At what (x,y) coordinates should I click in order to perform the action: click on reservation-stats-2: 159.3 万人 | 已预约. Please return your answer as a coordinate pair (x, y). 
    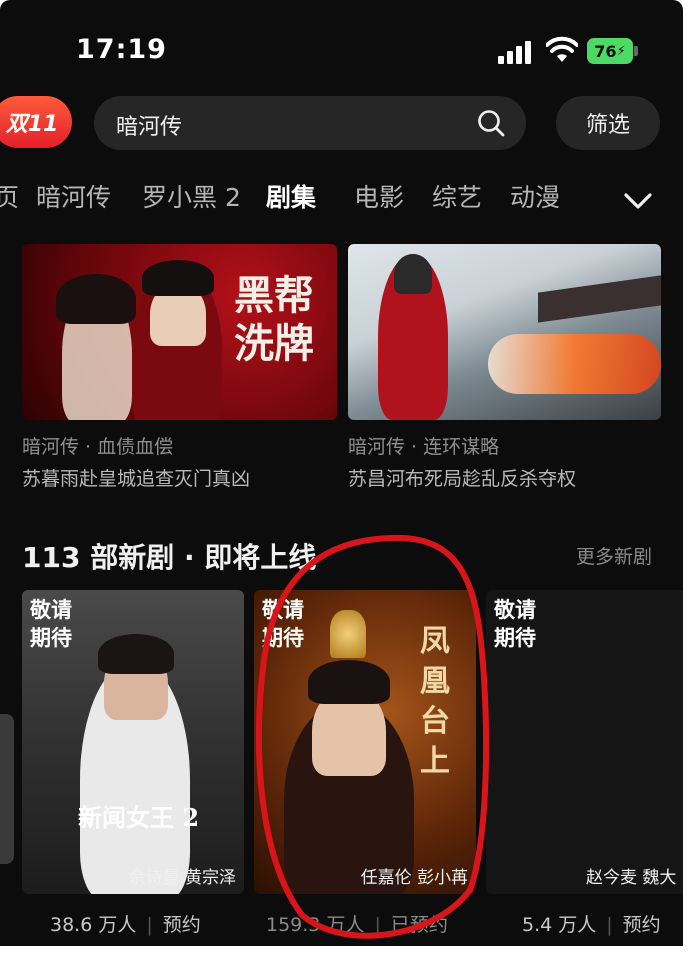
    Looking at the image, I should click on (357, 925).